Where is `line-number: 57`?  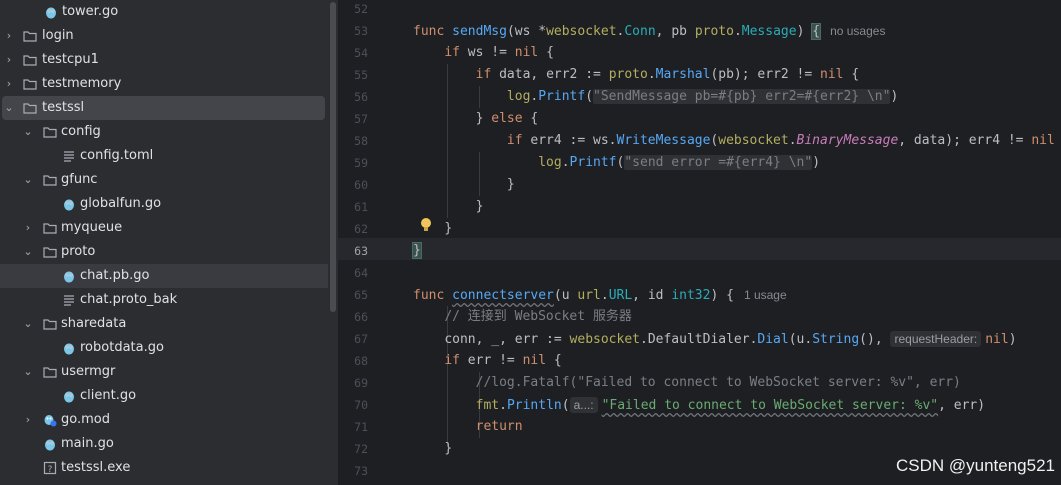 line-number: 57 is located at coordinates (353, 119).